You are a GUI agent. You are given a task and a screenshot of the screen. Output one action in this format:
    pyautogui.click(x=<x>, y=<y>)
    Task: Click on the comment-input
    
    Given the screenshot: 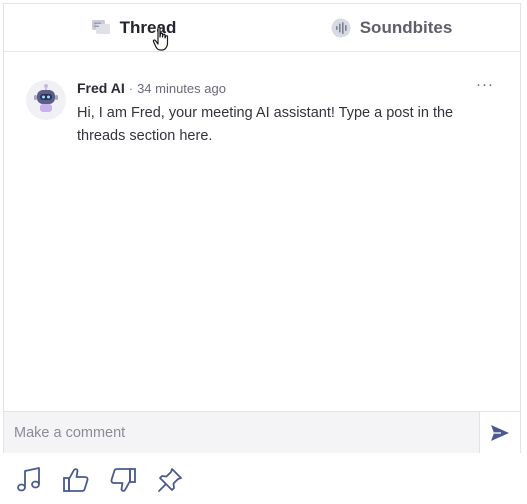 What is the action you would take?
    pyautogui.click(x=241, y=432)
    